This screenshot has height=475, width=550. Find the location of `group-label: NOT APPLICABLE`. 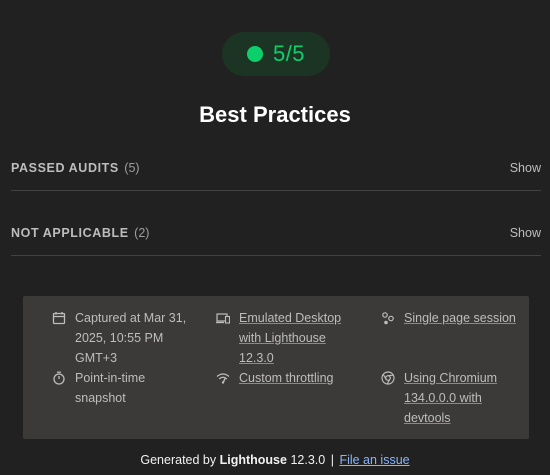

group-label: NOT APPLICABLE is located at coordinates (70, 232).